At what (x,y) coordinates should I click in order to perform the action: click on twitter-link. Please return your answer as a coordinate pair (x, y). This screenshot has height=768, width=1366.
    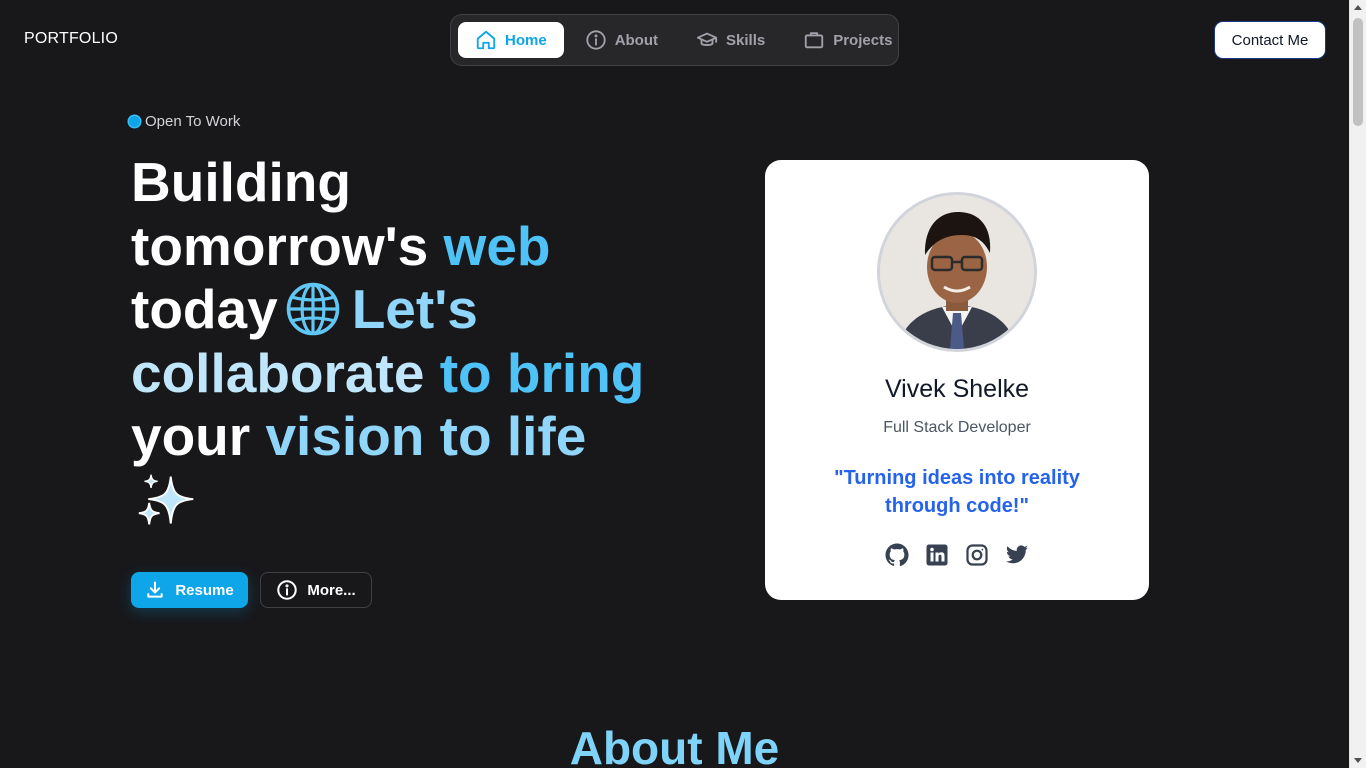
    Looking at the image, I should click on (1017, 555).